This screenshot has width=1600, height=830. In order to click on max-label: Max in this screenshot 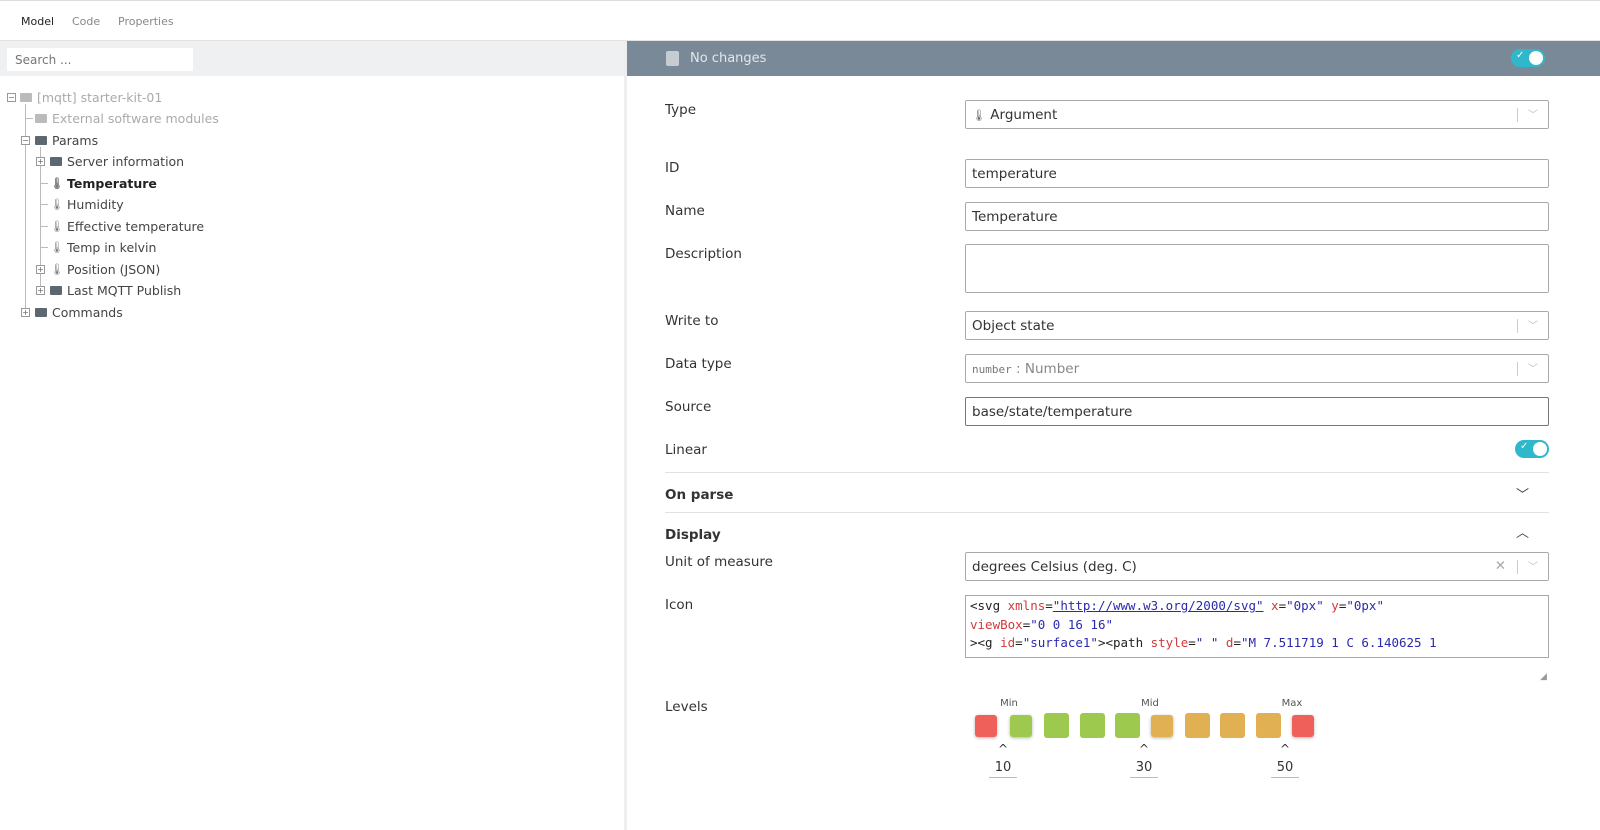, I will do `click(1292, 703)`.